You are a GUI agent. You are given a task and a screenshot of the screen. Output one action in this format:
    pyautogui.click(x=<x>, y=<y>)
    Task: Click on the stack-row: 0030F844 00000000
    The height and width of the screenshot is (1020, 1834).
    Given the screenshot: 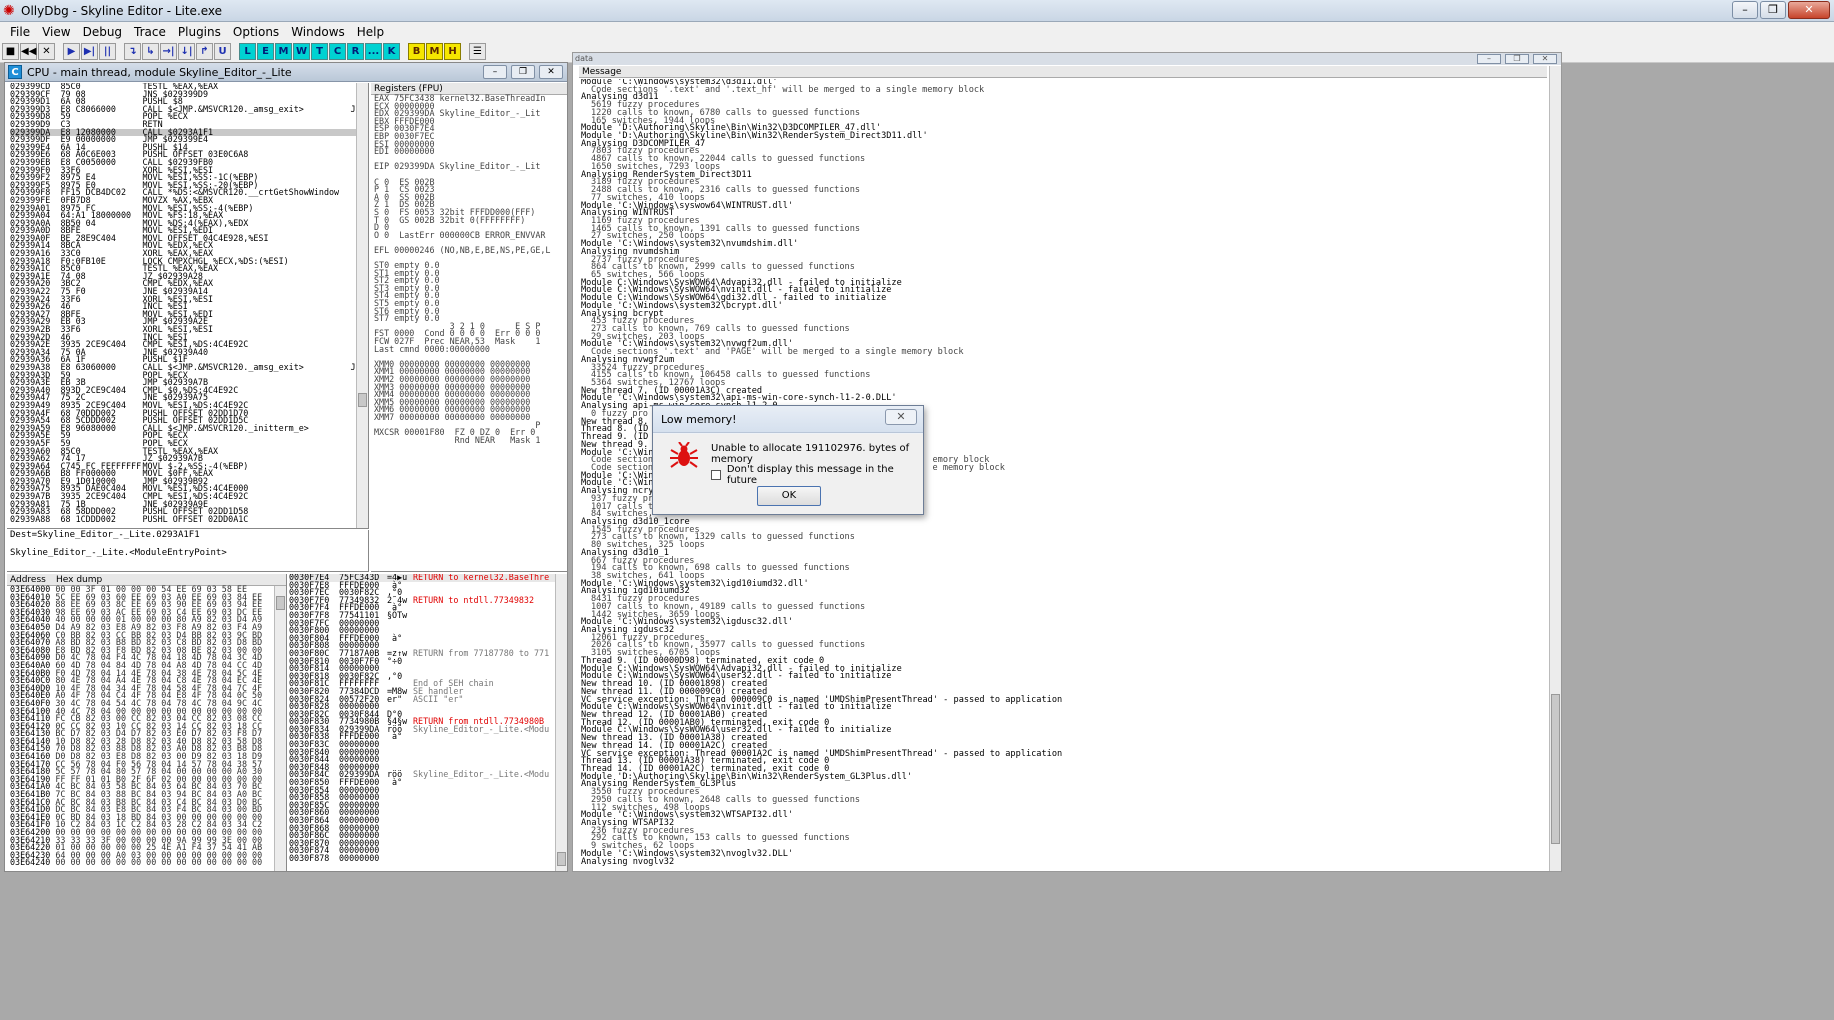 What is the action you would take?
    pyautogui.click(x=428, y=759)
    